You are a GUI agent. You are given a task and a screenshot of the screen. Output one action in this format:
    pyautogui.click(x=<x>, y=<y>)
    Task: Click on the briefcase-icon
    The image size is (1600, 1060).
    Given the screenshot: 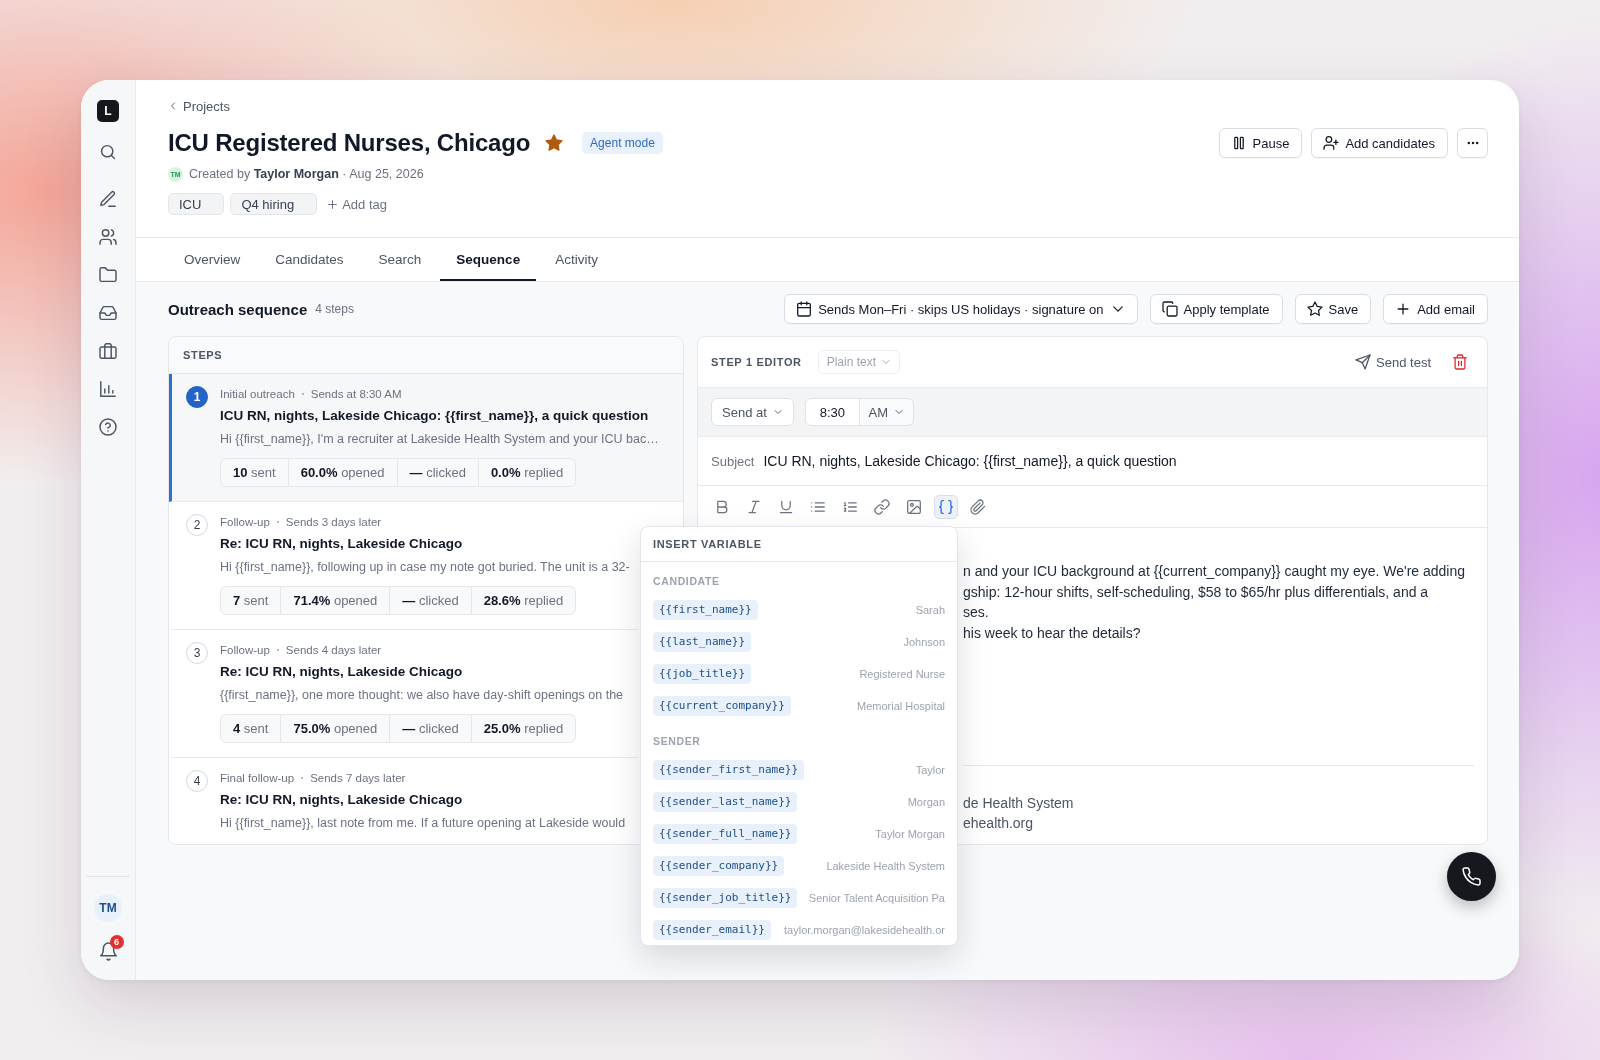 What is the action you would take?
    pyautogui.click(x=108, y=351)
    